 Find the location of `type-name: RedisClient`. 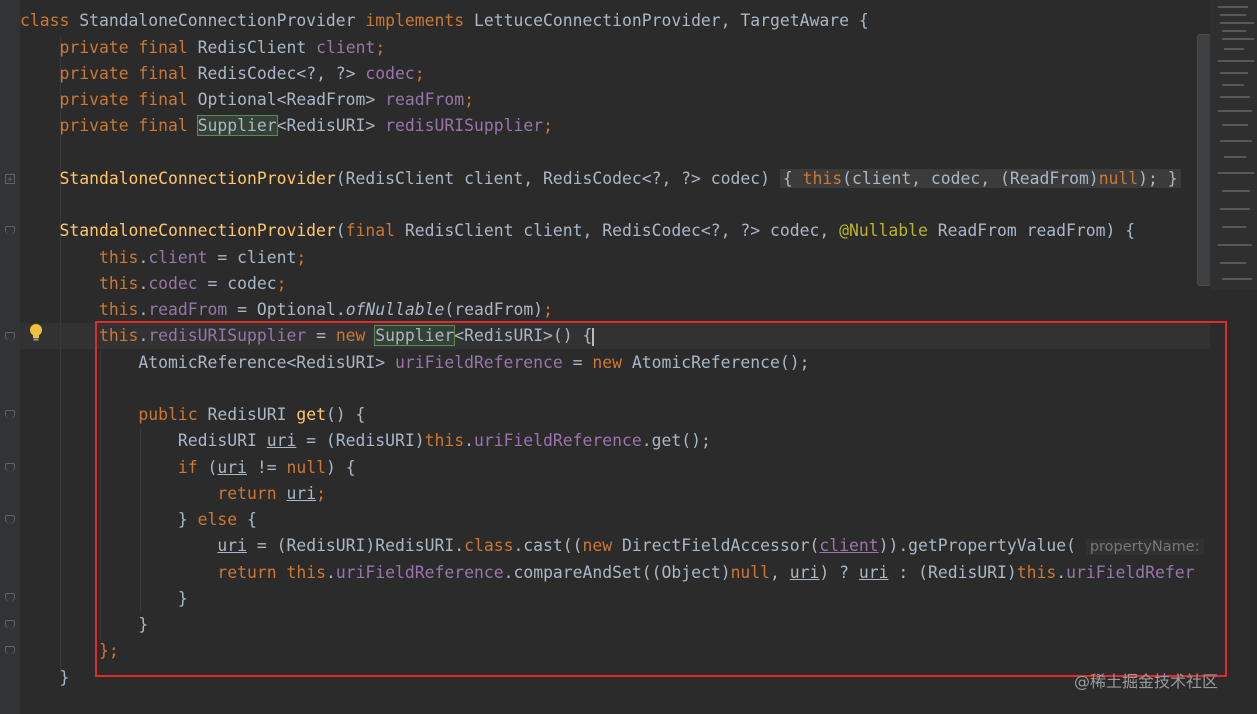

type-name: RedisClient is located at coordinates (252, 47).